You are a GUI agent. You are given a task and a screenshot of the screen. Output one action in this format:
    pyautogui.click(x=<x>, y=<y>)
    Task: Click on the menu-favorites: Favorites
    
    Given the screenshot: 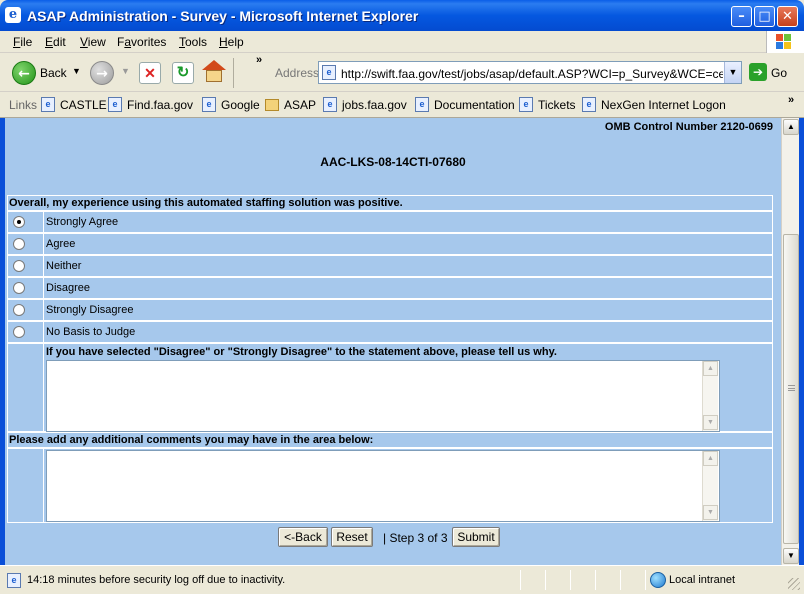 What is the action you would take?
    pyautogui.click(x=141, y=42)
    